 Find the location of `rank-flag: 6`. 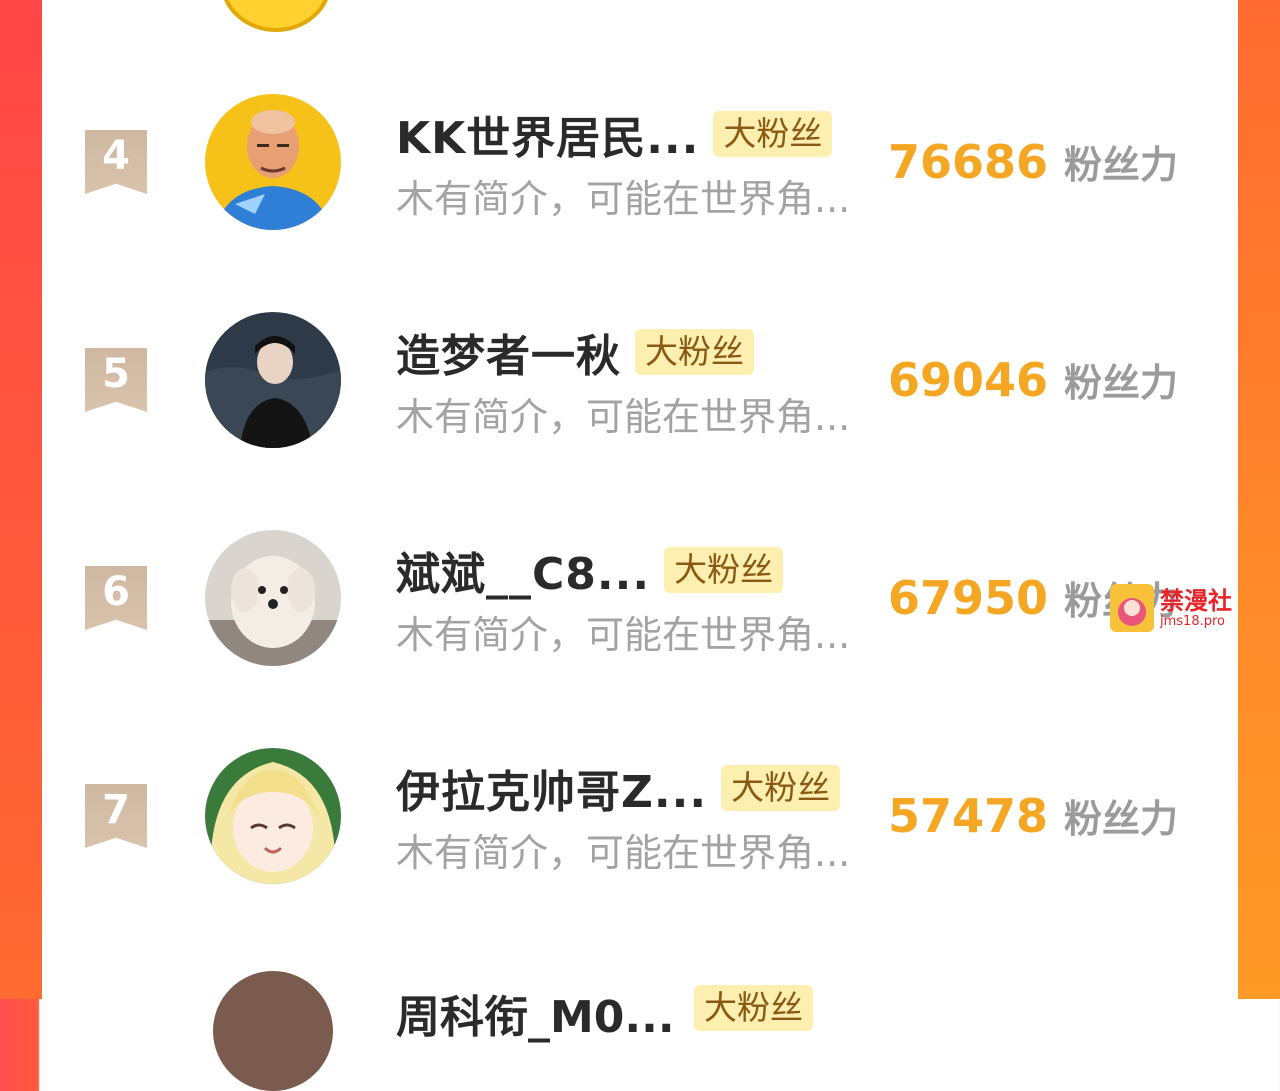

rank-flag: 6 is located at coordinates (116, 598).